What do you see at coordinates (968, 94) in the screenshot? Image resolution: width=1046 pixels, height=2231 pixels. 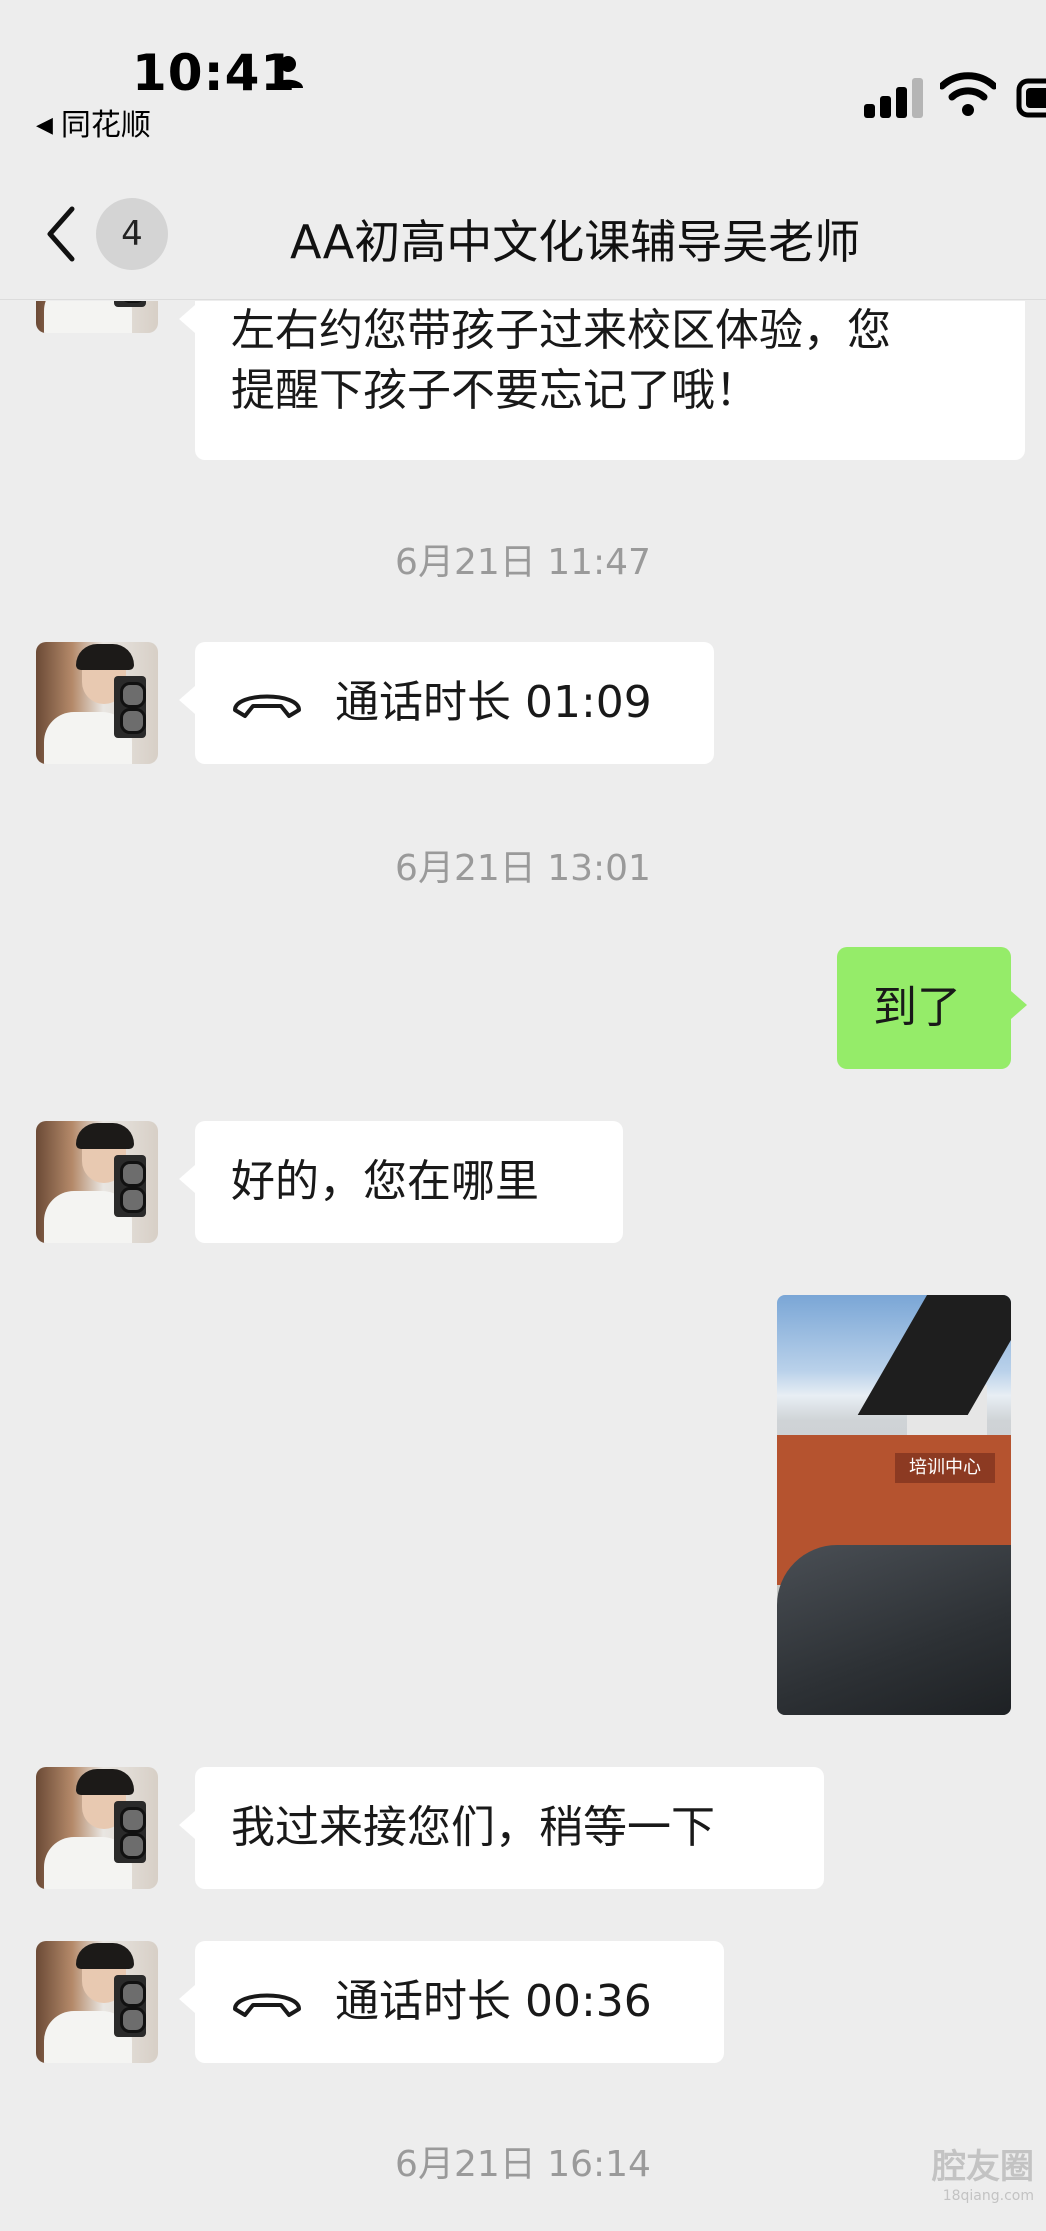 I see `wifi-icon` at bounding box center [968, 94].